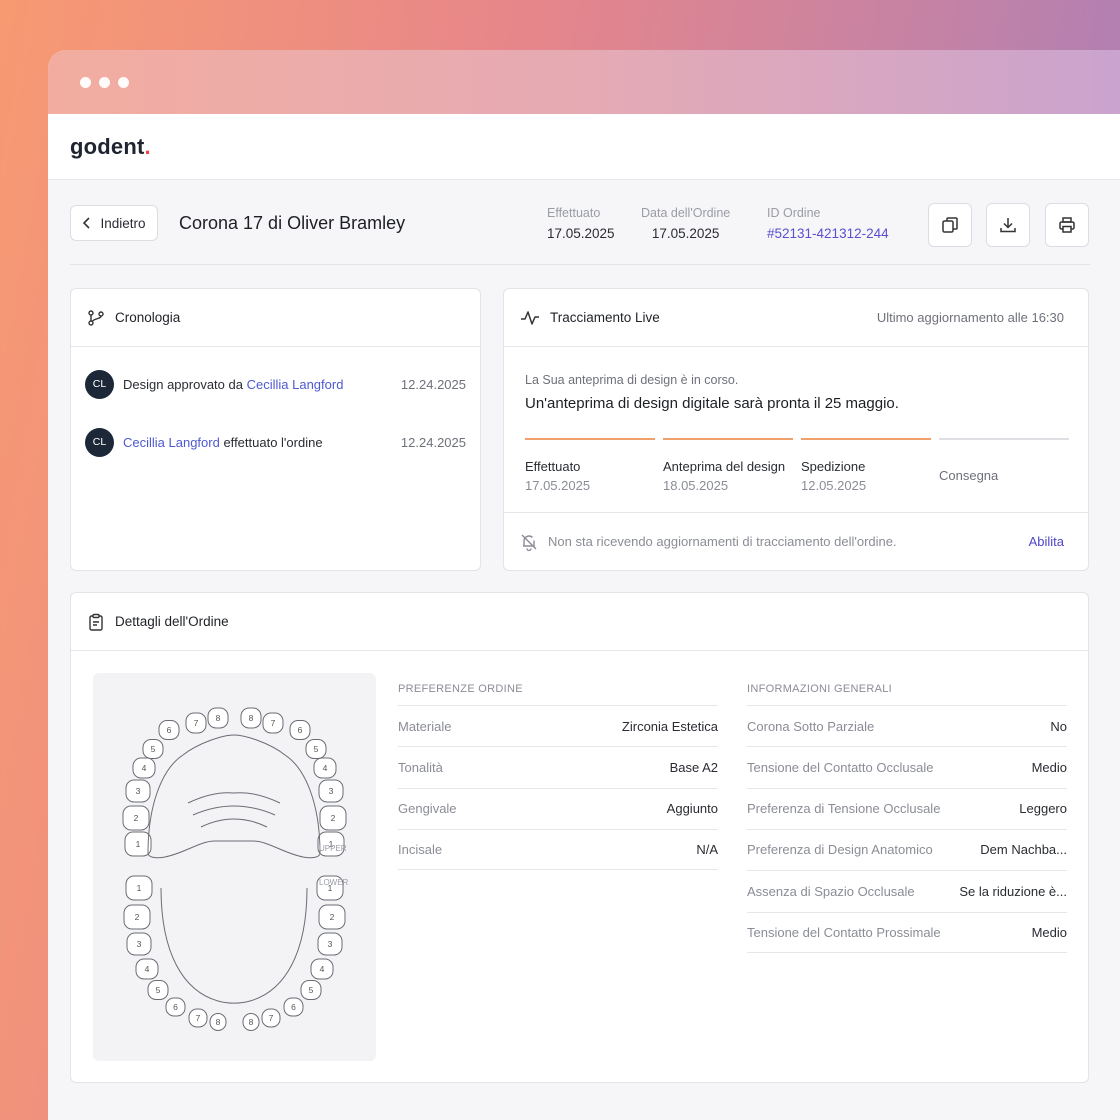  I want to click on step-label: Effettuato, so click(553, 466).